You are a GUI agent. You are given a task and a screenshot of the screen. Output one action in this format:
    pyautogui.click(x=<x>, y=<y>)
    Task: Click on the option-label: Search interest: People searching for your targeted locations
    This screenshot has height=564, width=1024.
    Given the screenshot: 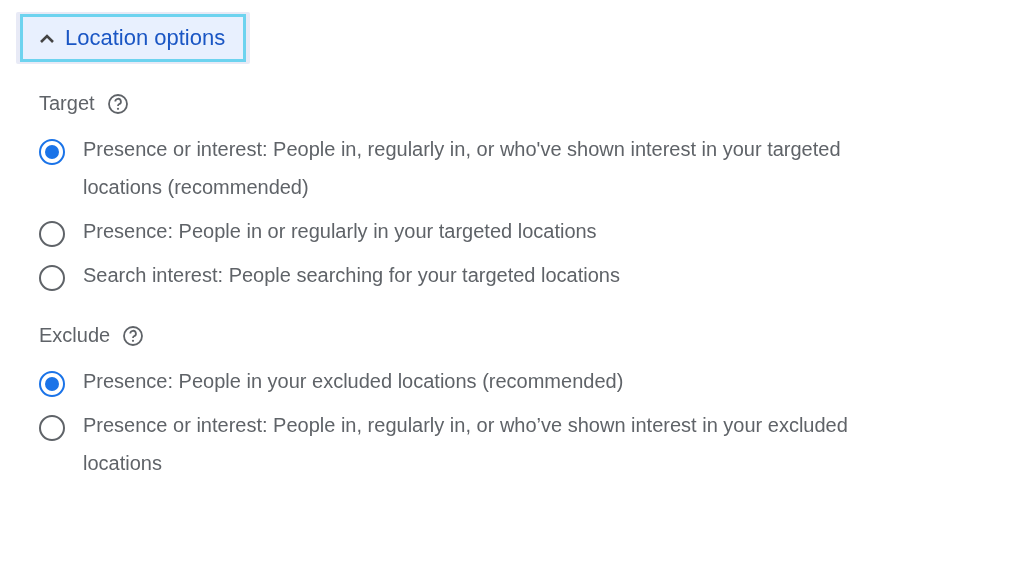 What is the action you would take?
    pyautogui.click(x=483, y=275)
    